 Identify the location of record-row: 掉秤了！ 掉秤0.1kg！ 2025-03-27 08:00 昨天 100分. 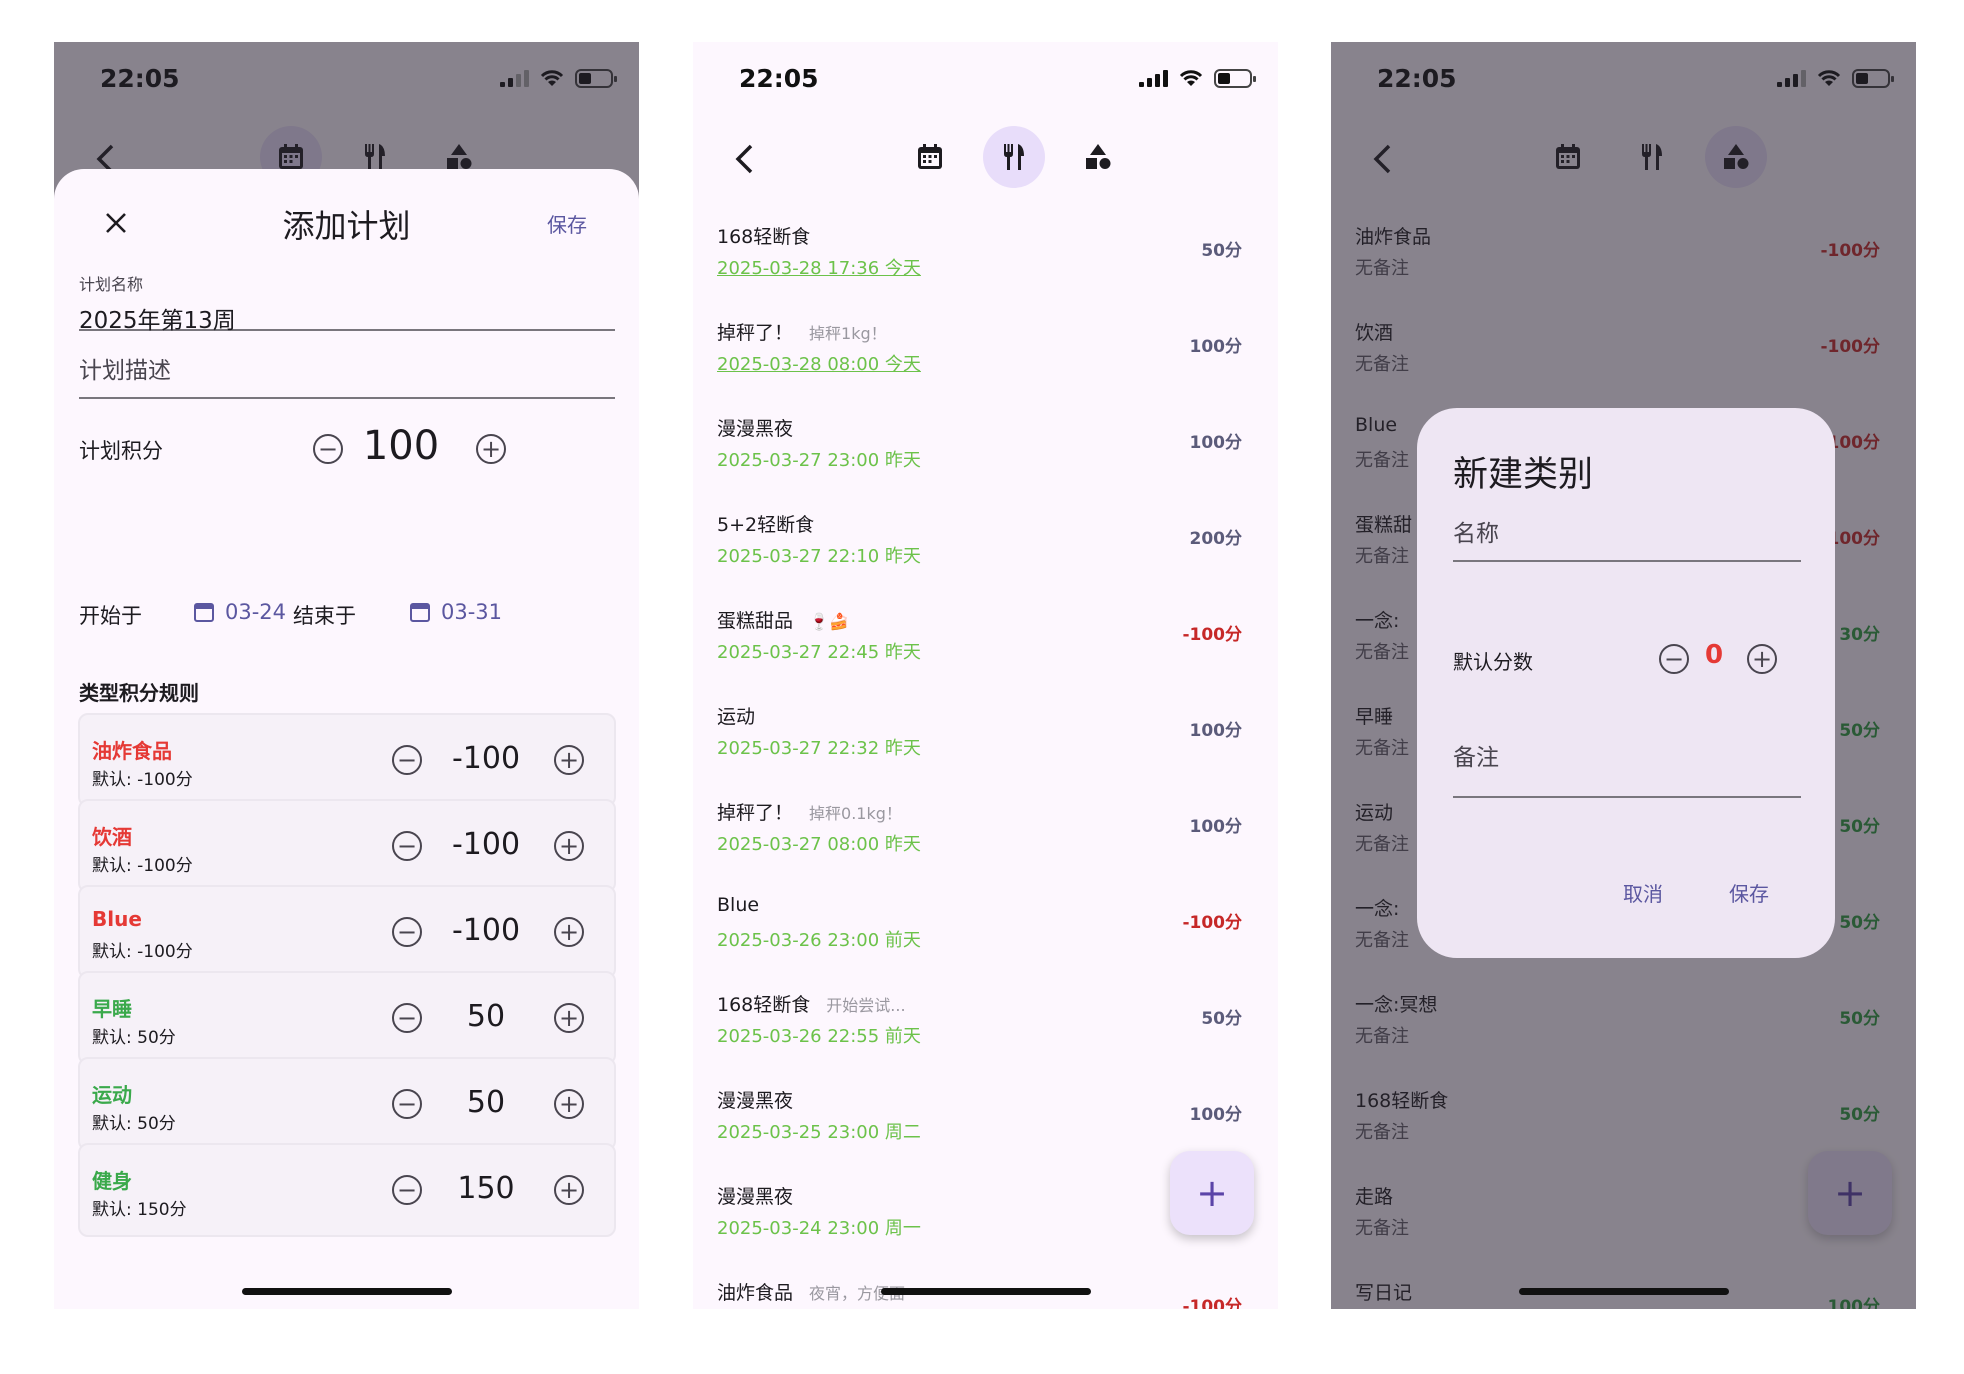
(985, 836).